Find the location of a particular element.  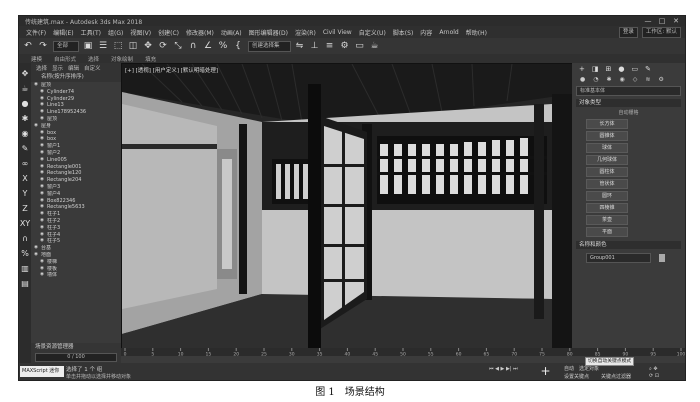

shapes-icon: ◔ is located at coordinates (595, 79).